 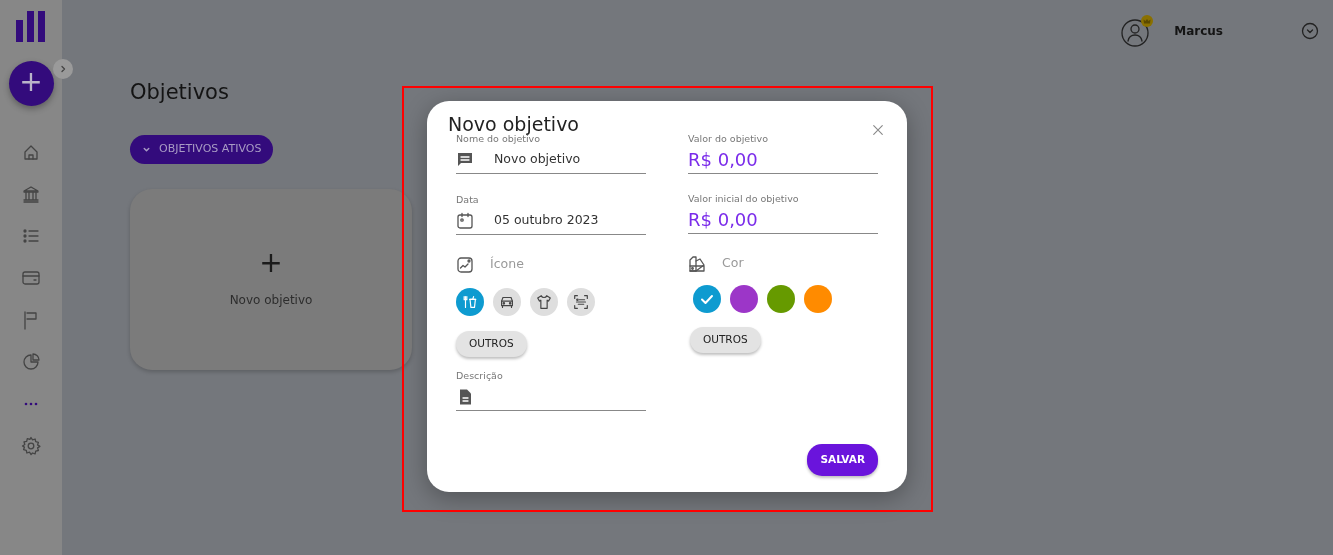 What do you see at coordinates (878, 129) in the screenshot?
I see `close-icon` at bounding box center [878, 129].